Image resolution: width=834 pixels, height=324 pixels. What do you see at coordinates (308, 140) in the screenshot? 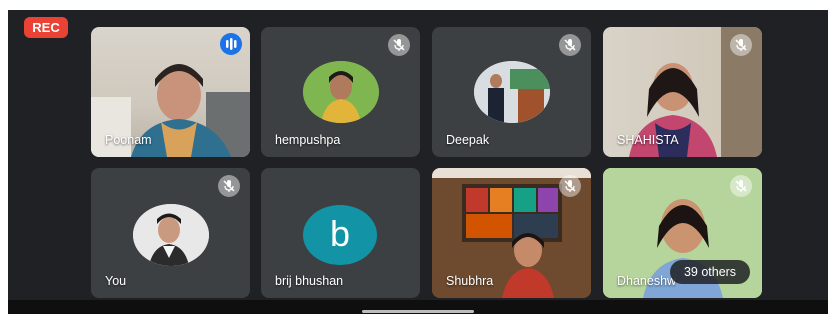
I see `participant-name: hempushpa` at bounding box center [308, 140].